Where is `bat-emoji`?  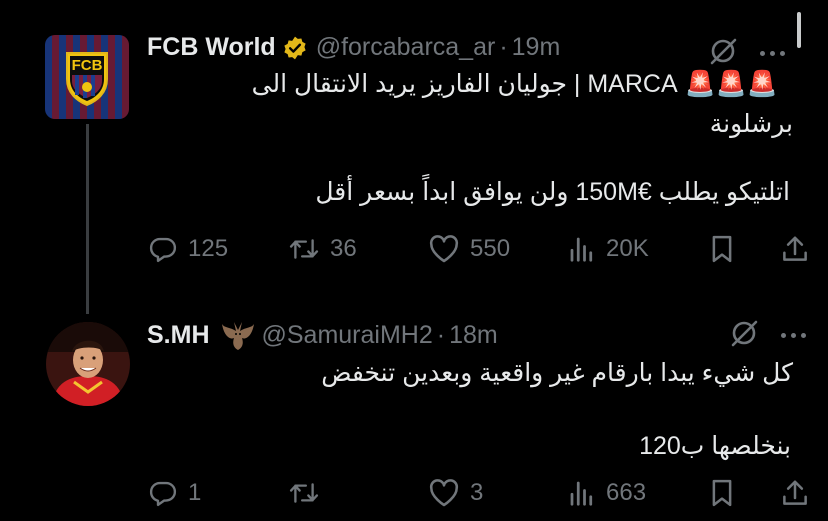
bat-emoji is located at coordinates (238, 335).